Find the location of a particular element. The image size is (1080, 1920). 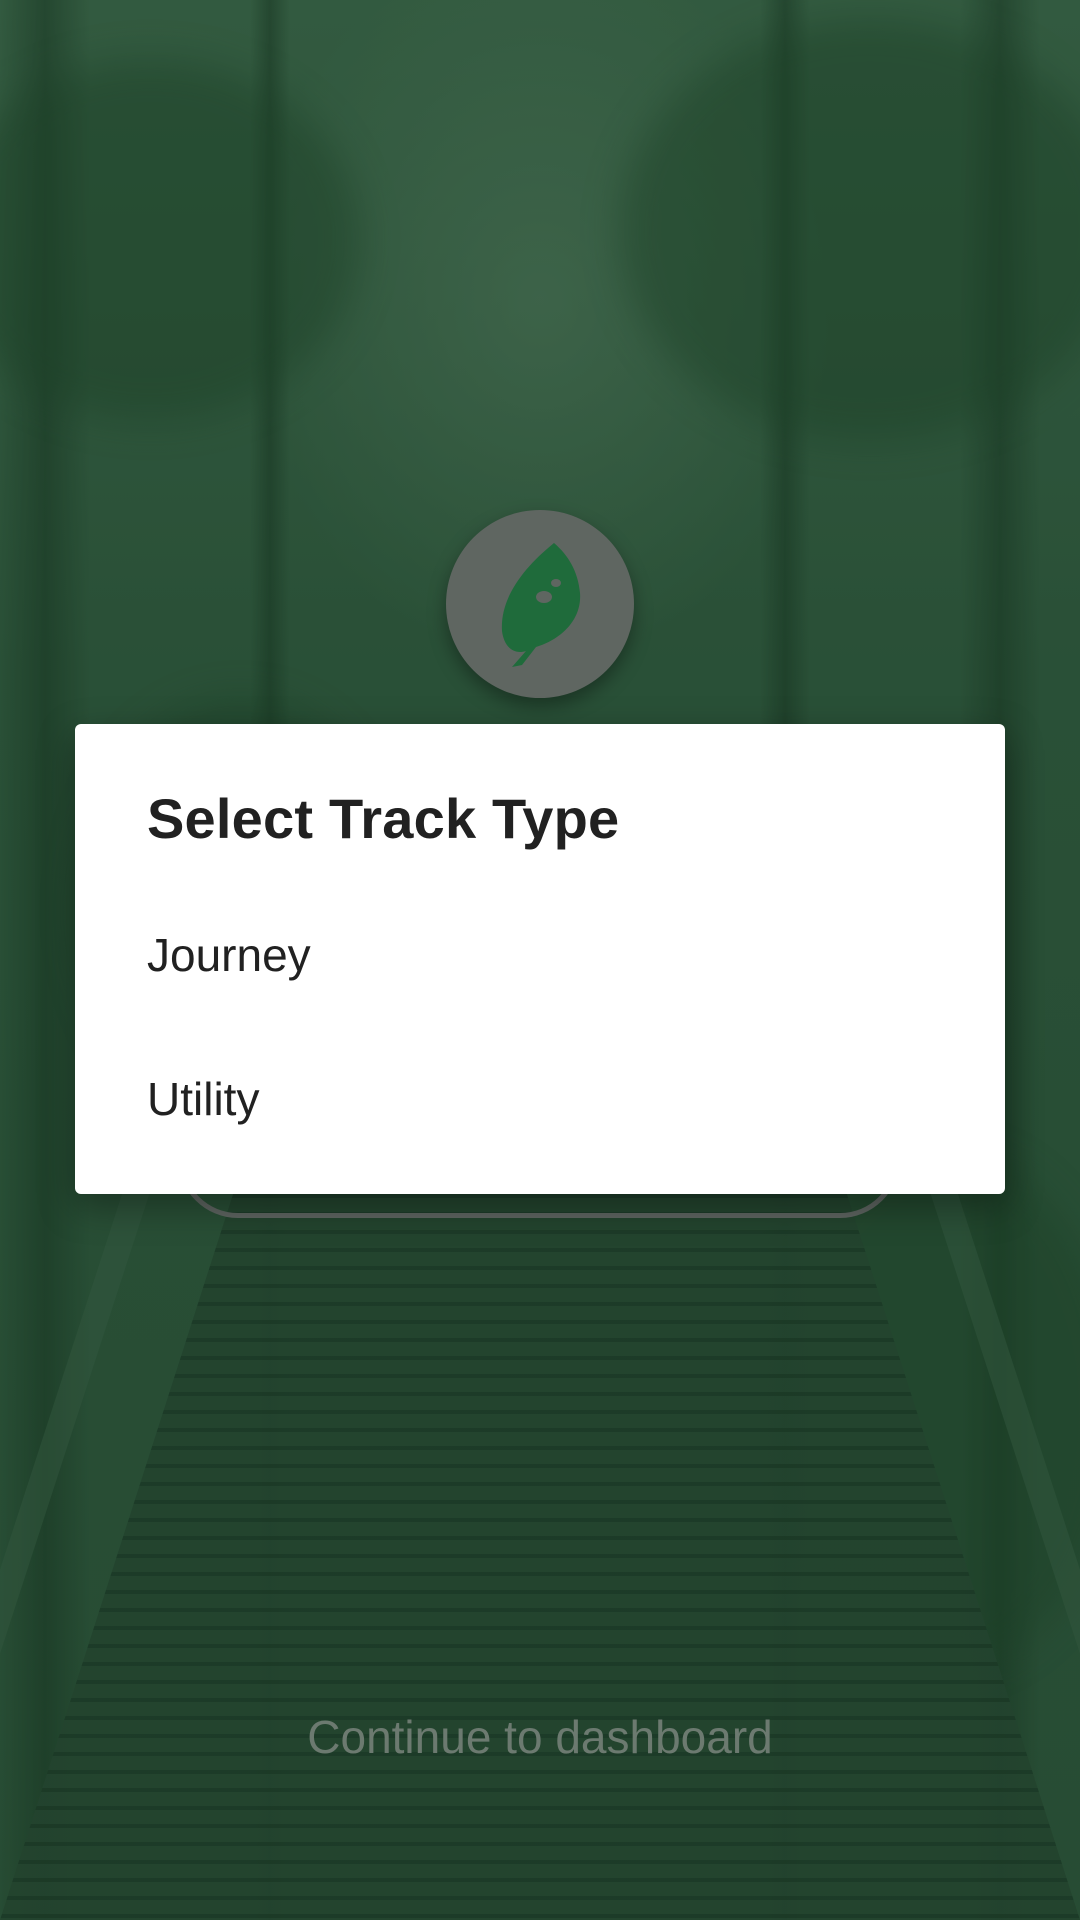

app-logo is located at coordinates (540, 604).